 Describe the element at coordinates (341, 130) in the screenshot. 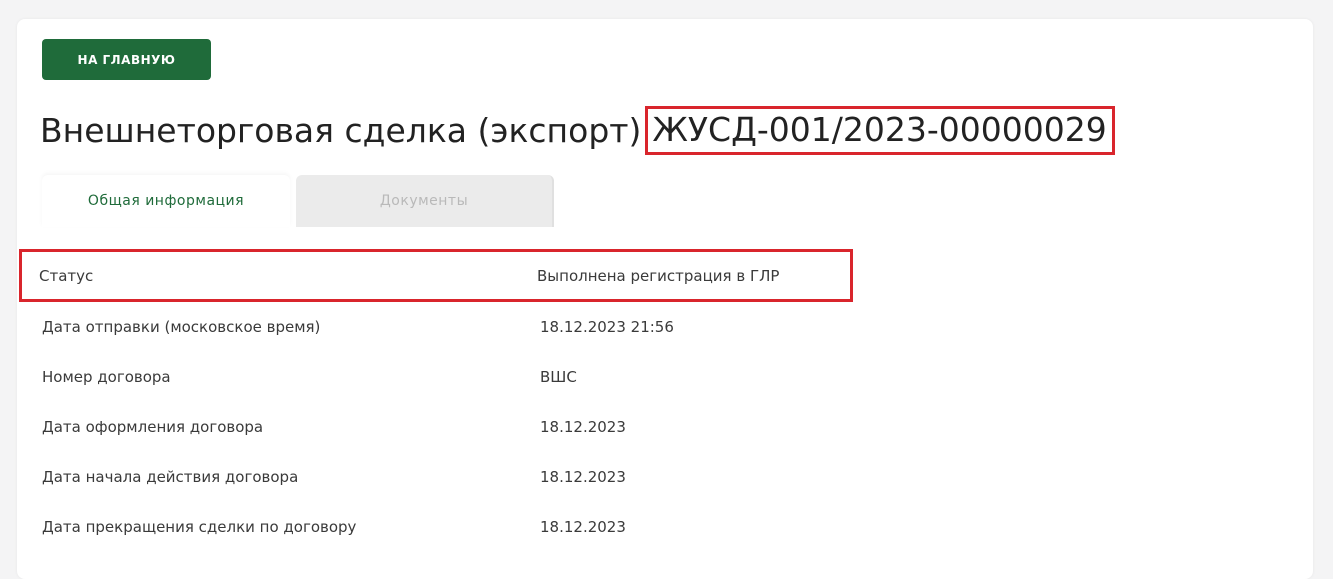

I see `page-title-prefix: Внешнеторговая сделка (экспорт)` at that location.